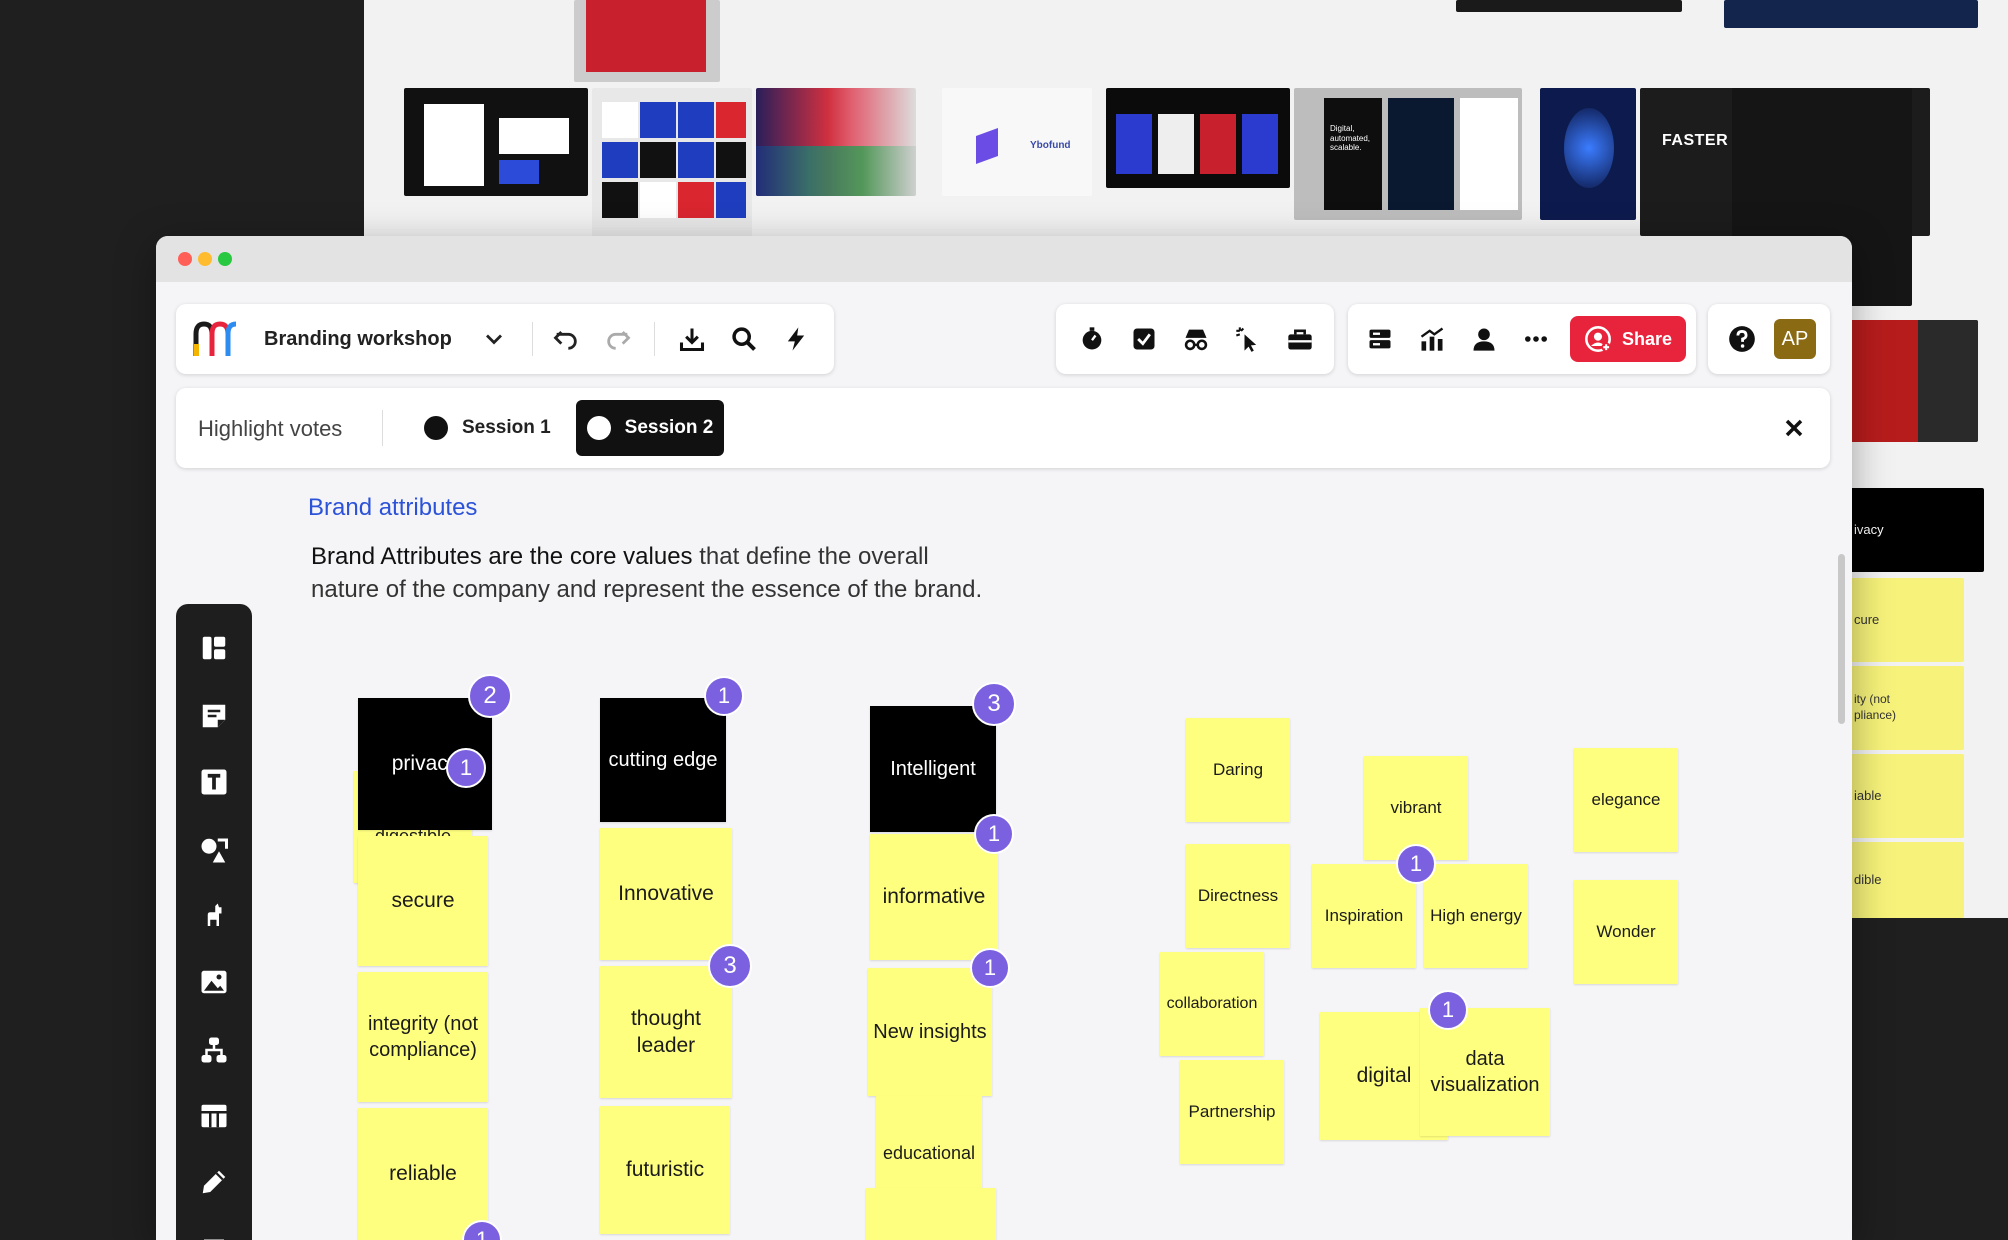  I want to click on share-label: Share, so click(1647, 338).